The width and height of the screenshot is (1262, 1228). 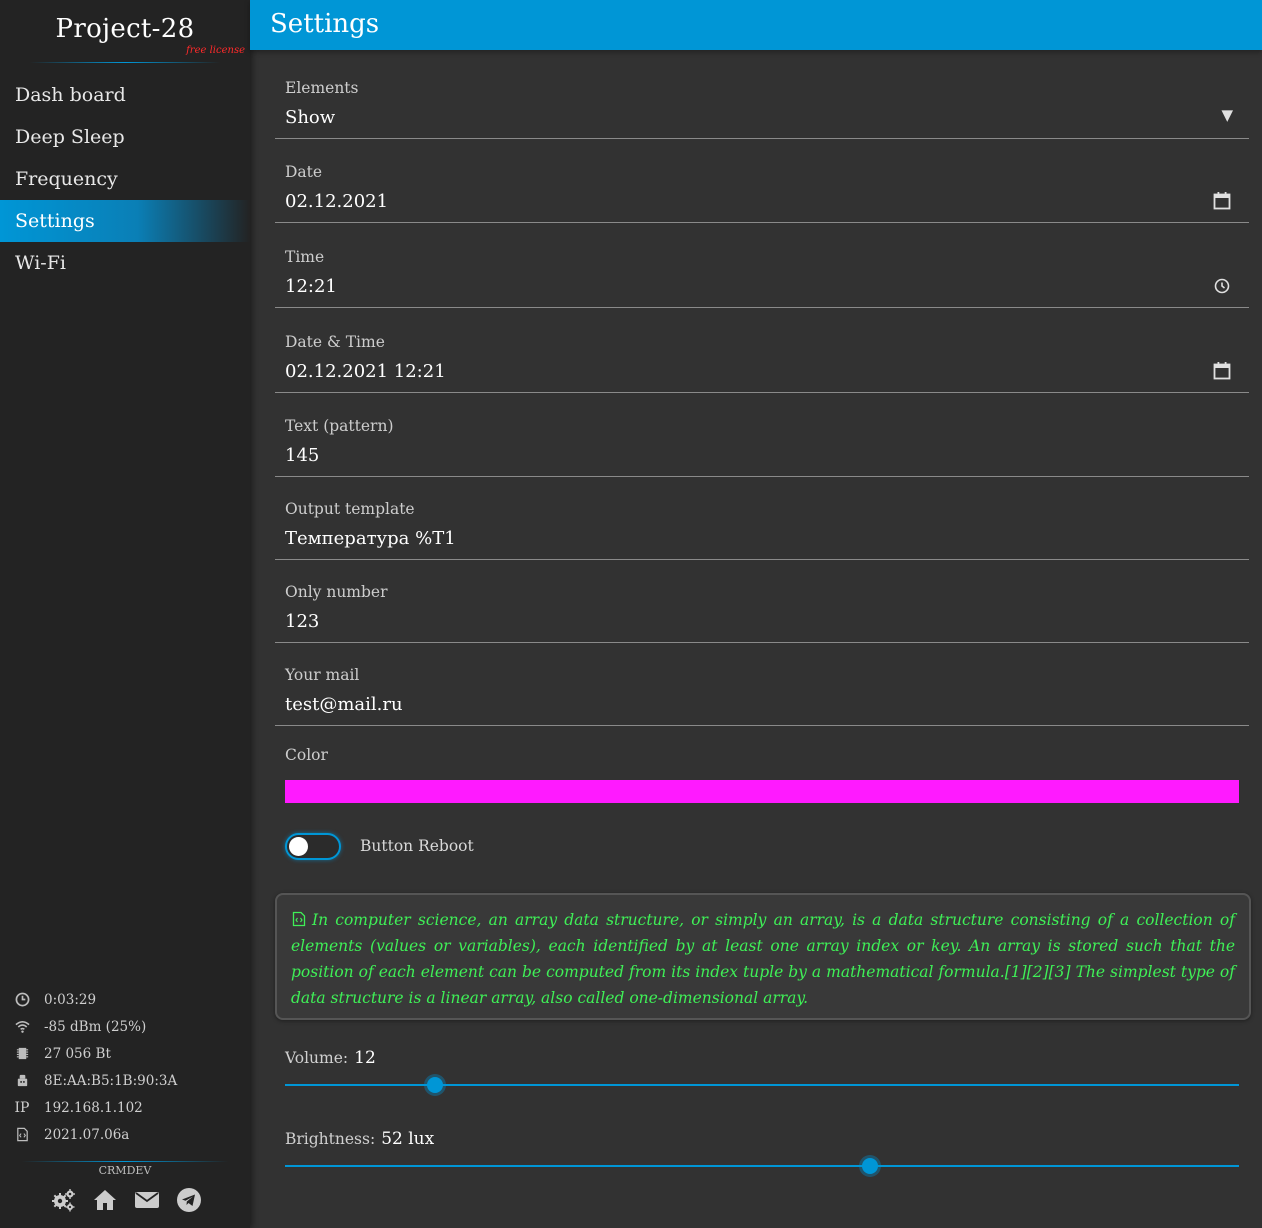 What do you see at coordinates (417, 846) in the screenshot?
I see `reboot-toggle-label: Button Reboot` at bounding box center [417, 846].